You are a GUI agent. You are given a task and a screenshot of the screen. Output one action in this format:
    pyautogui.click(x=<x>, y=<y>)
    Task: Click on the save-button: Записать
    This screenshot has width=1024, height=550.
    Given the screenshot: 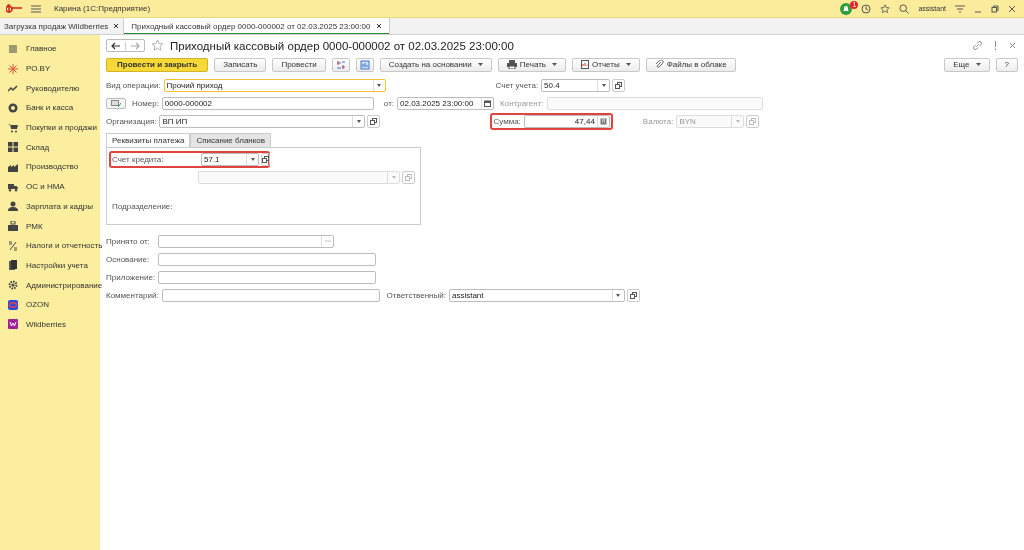 What is the action you would take?
    pyautogui.click(x=240, y=64)
    